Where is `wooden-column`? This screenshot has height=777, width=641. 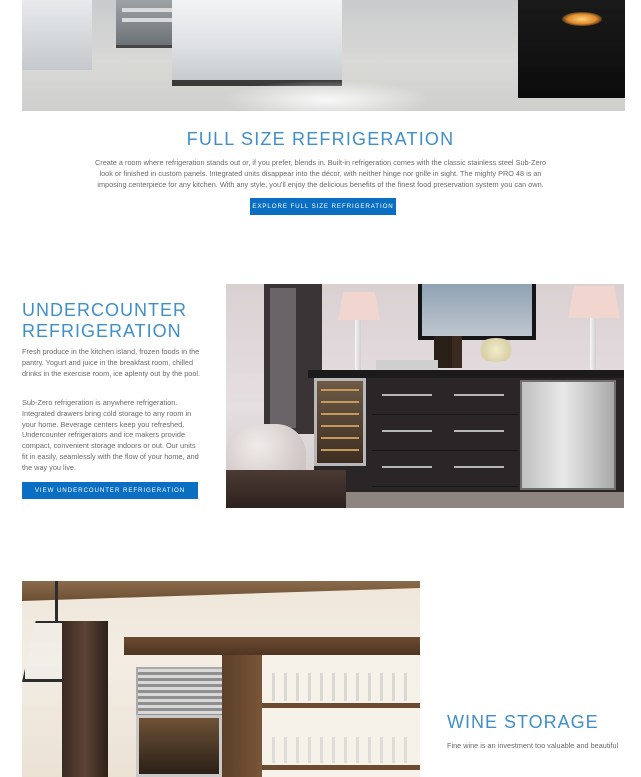 wooden-column is located at coordinates (85, 699).